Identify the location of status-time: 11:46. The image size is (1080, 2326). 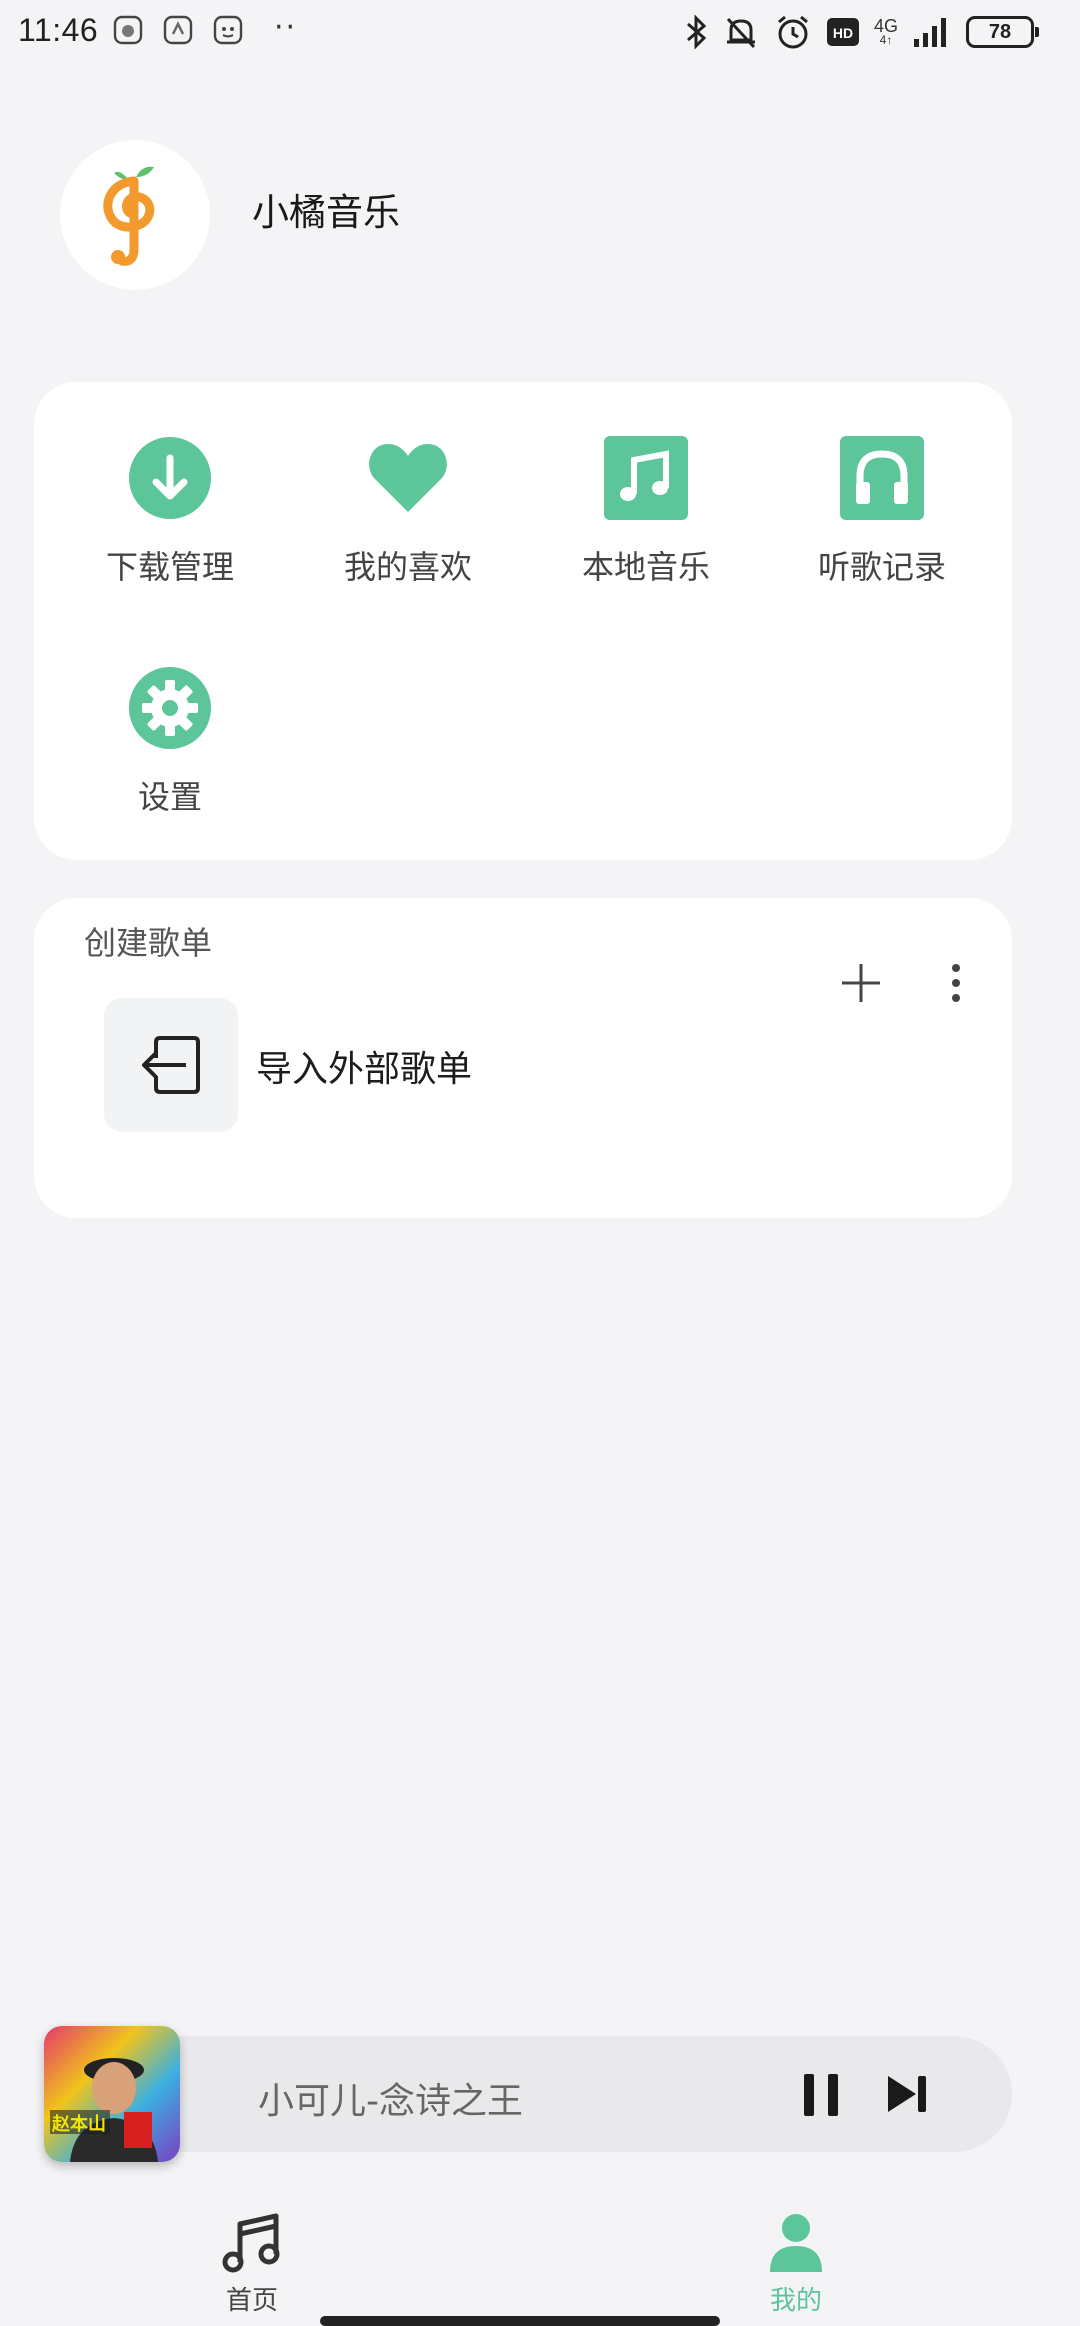
(58, 30).